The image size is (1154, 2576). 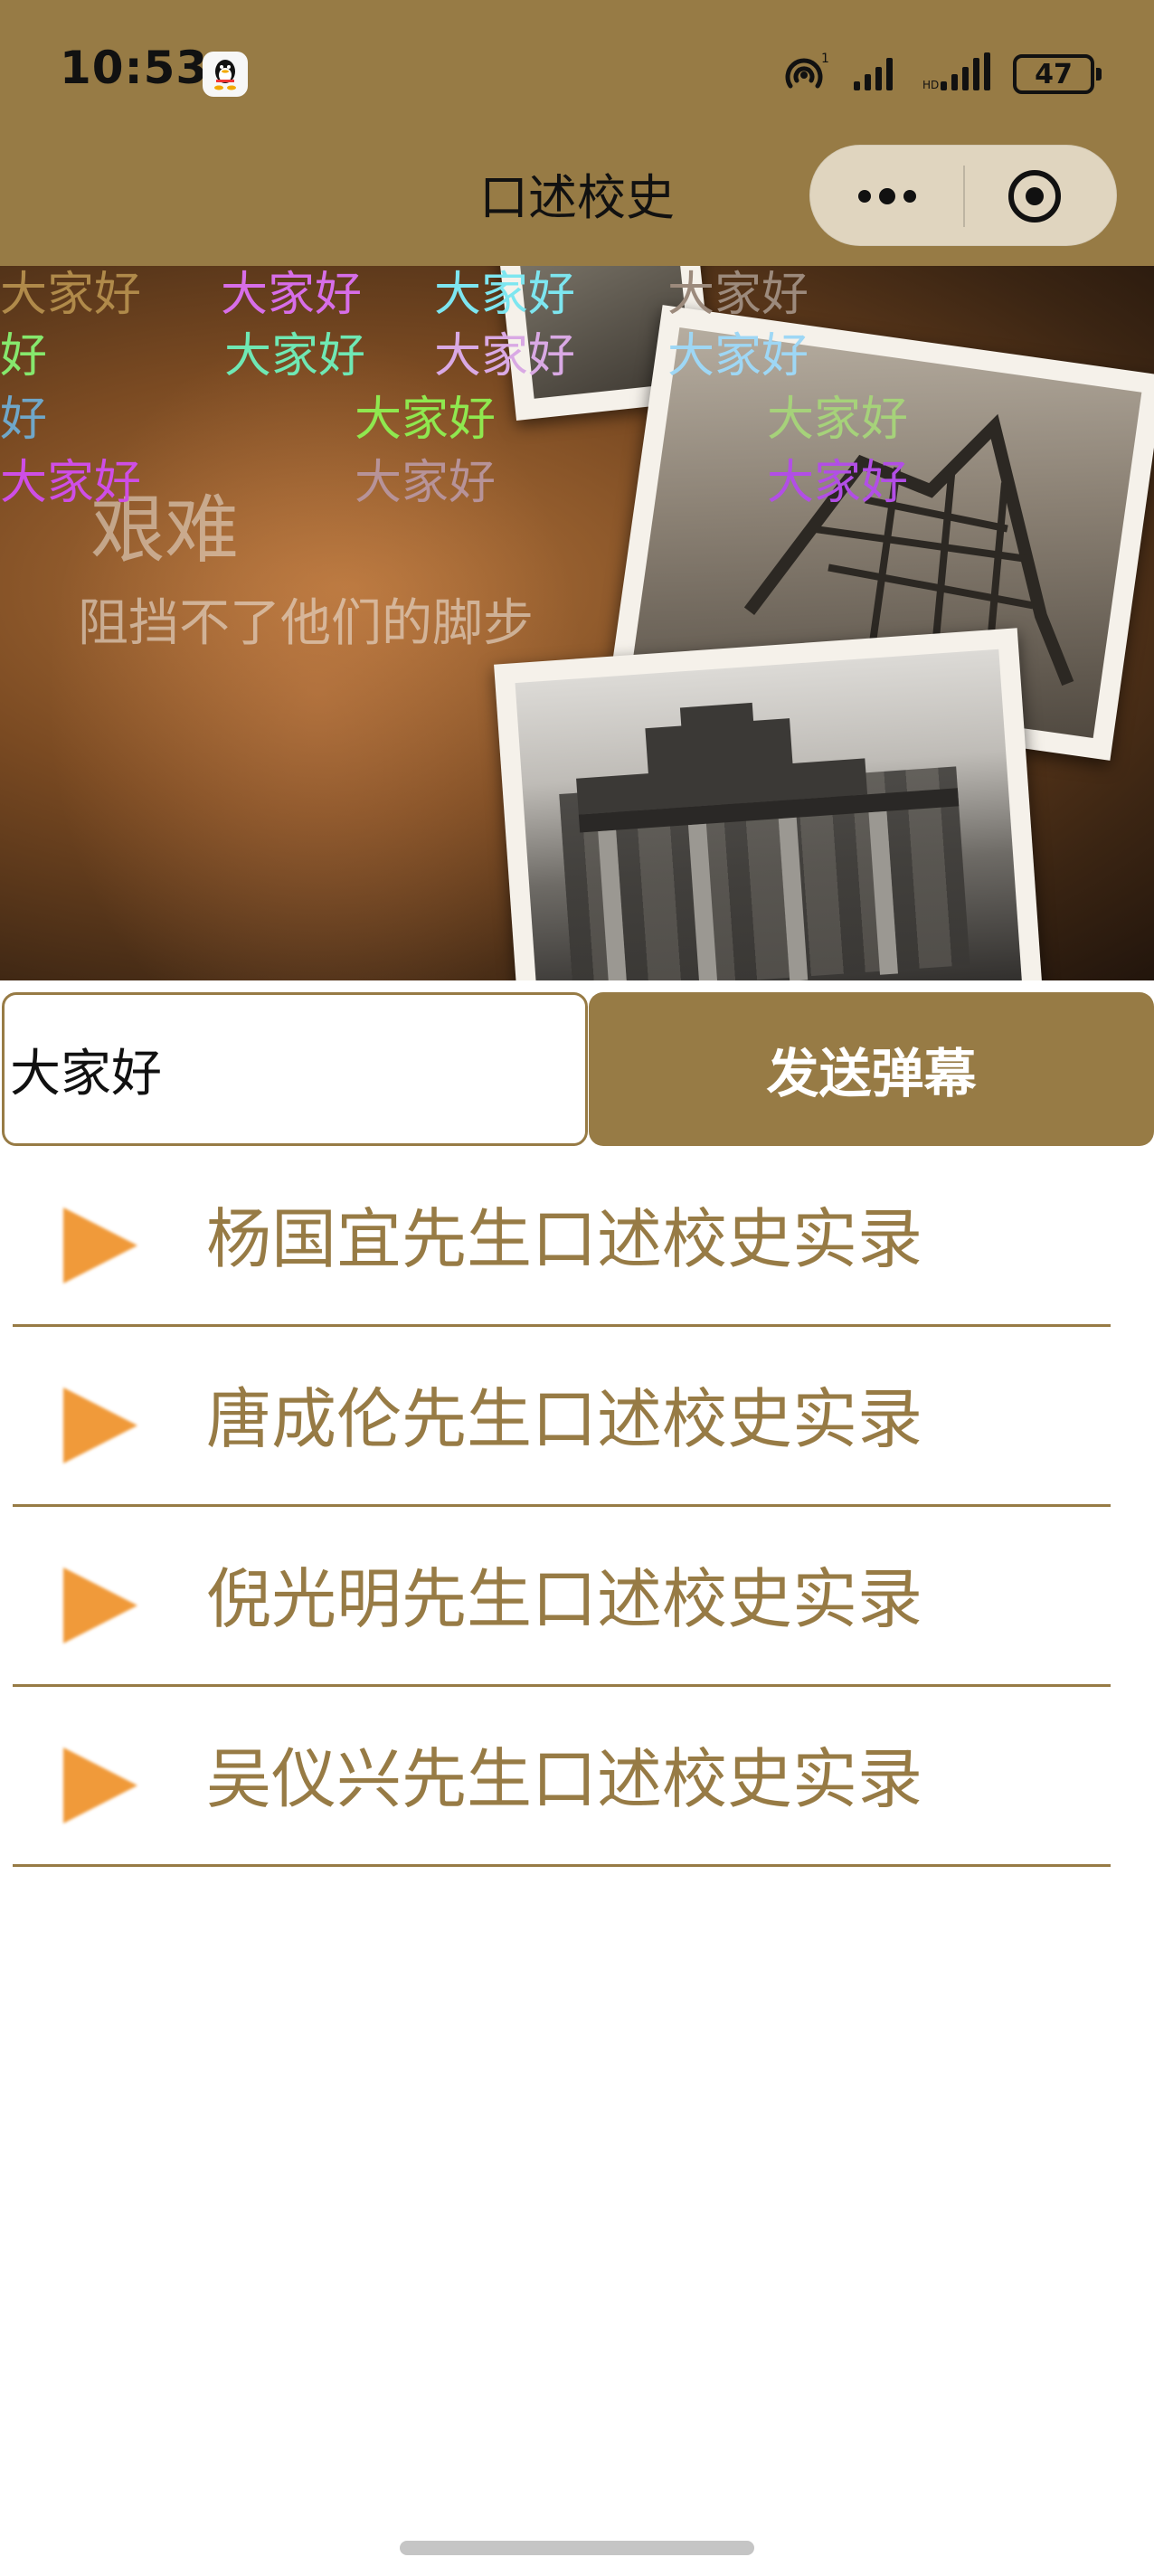 What do you see at coordinates (825, 59) in the screenshot?
I see `svg-text: 1` at bounding box center [825, 59].